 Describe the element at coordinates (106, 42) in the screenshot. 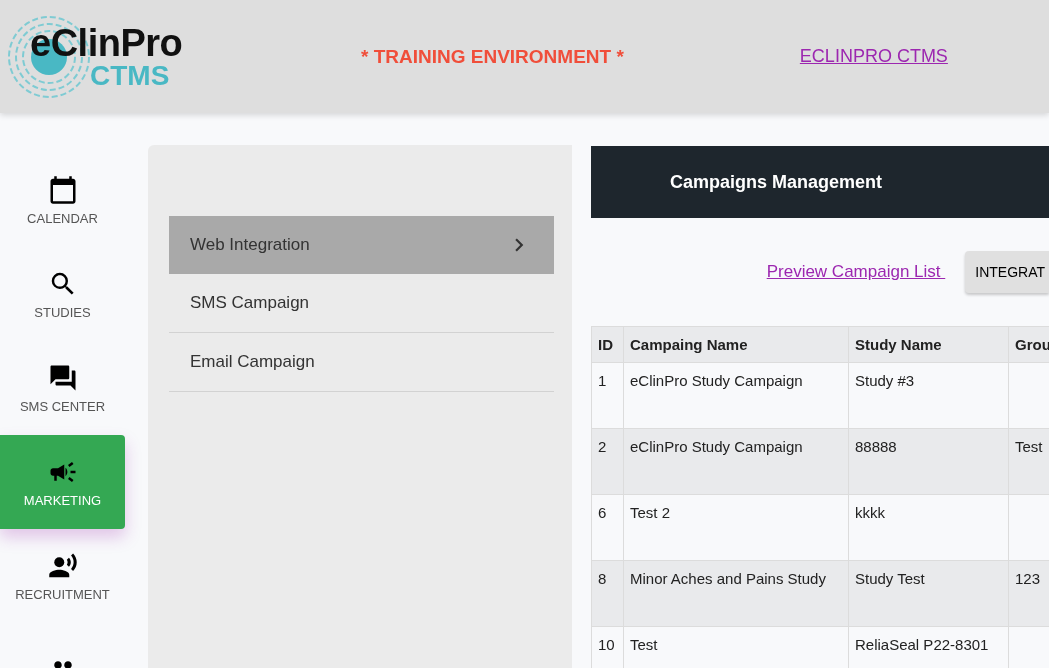

I see `logo-wordmark: eClinPro` at that location.